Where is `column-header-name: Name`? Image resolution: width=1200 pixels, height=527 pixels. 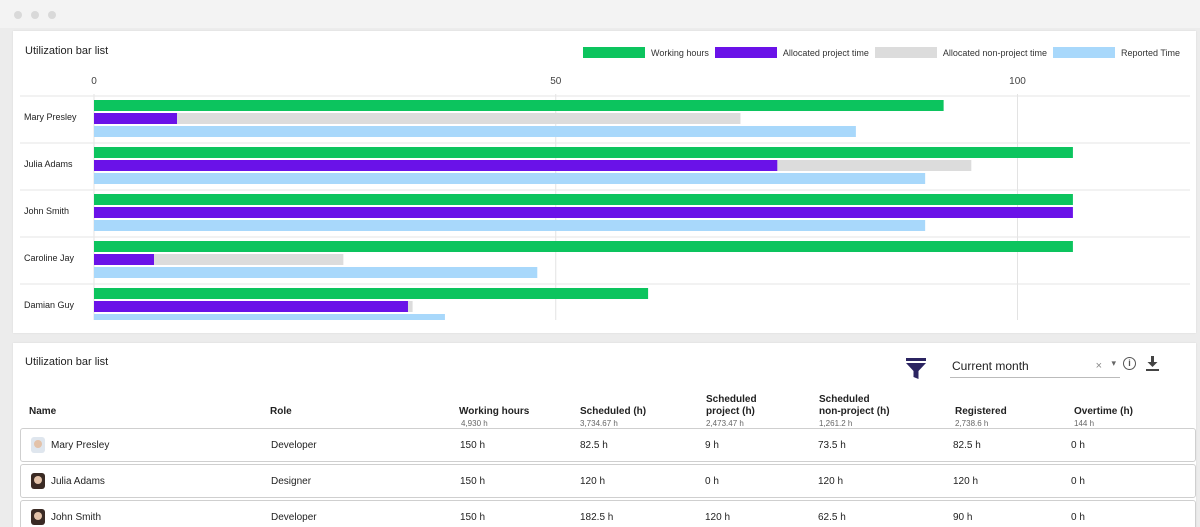
column-header-name: Name is located at coordinates (42, 412).